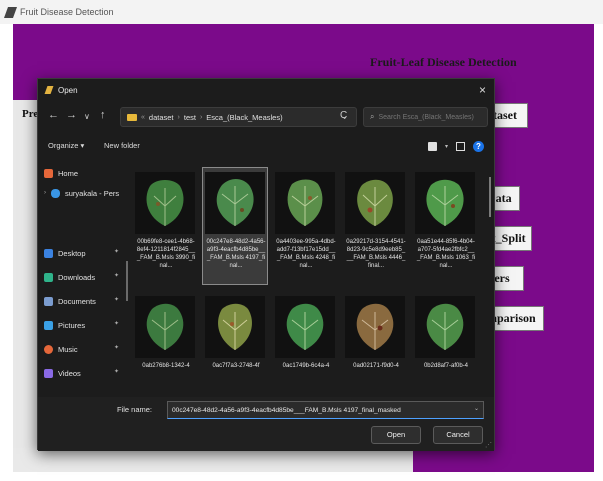 This screenshot has width=603, height=481. What do you see at coordinates (122, 145) in the screenshot?
I see `new-folder-button: New folder` at bounding box center [122, 145].